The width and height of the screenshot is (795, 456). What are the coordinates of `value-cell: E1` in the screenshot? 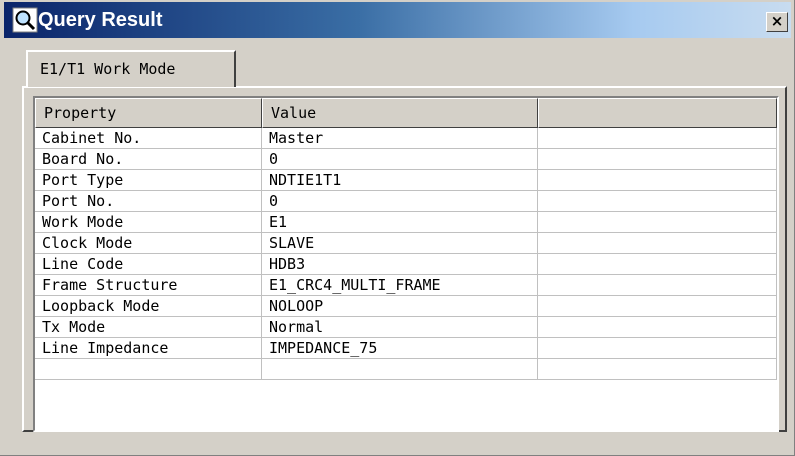 It's located at (400, 222).